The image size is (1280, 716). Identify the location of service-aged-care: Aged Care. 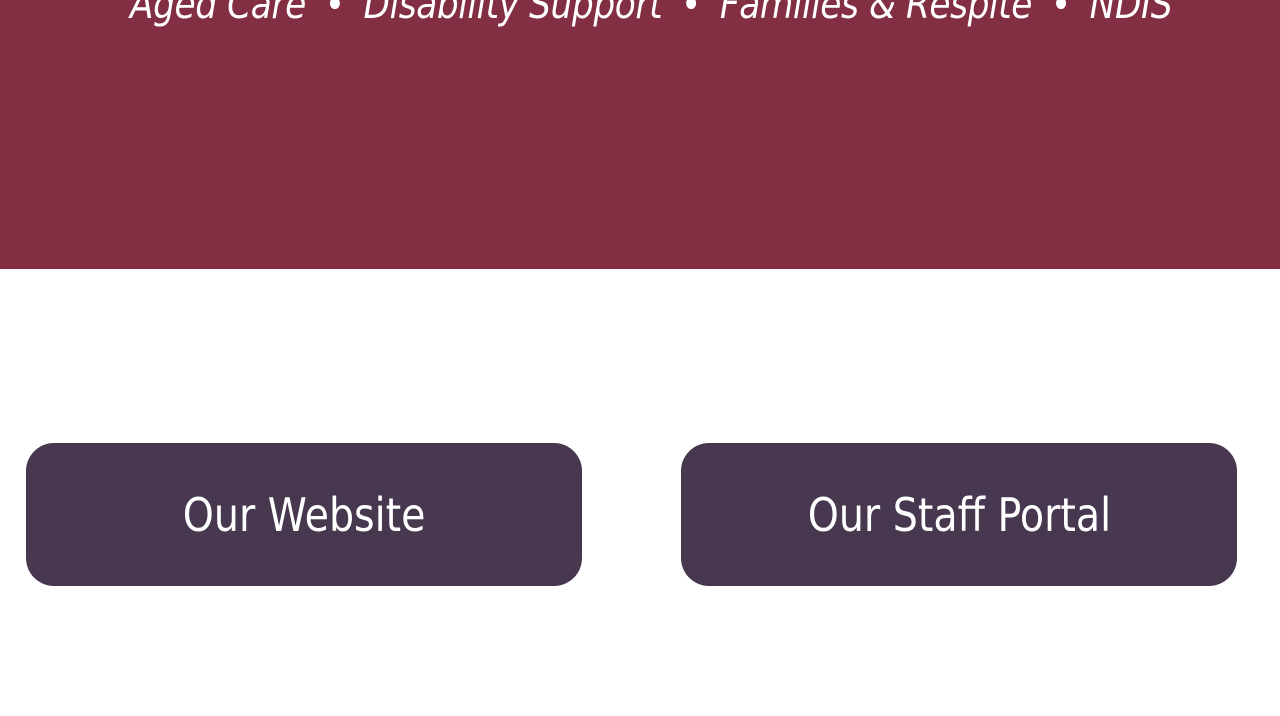
(218, 14).